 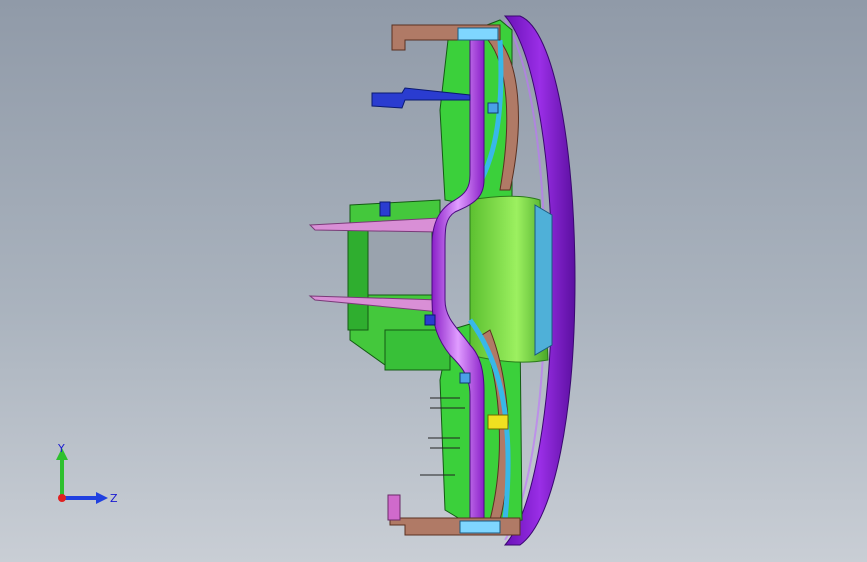 I want to click on top-mount-pad, so click(x=478, y=34).